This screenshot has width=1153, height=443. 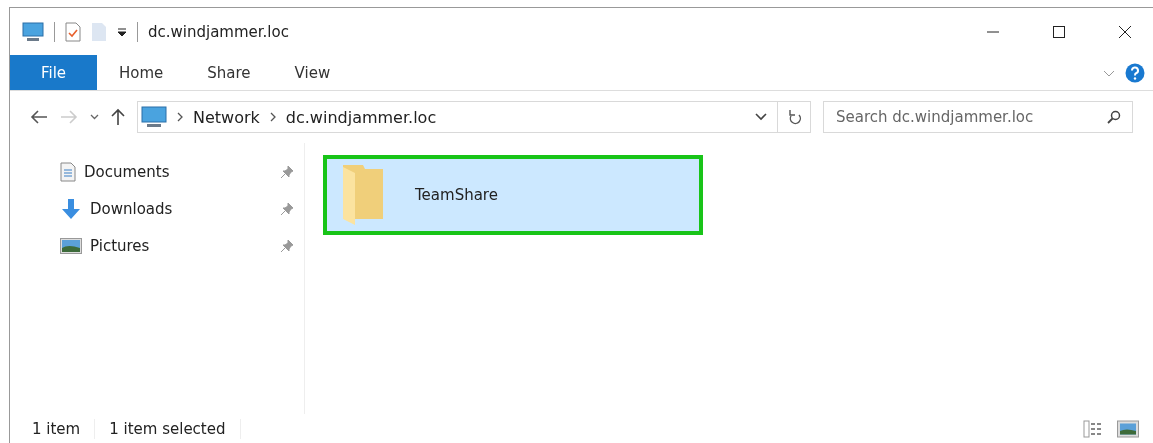 I want to click on search-field: Search dc.windjammer.loc, so click(x=978, y=117).